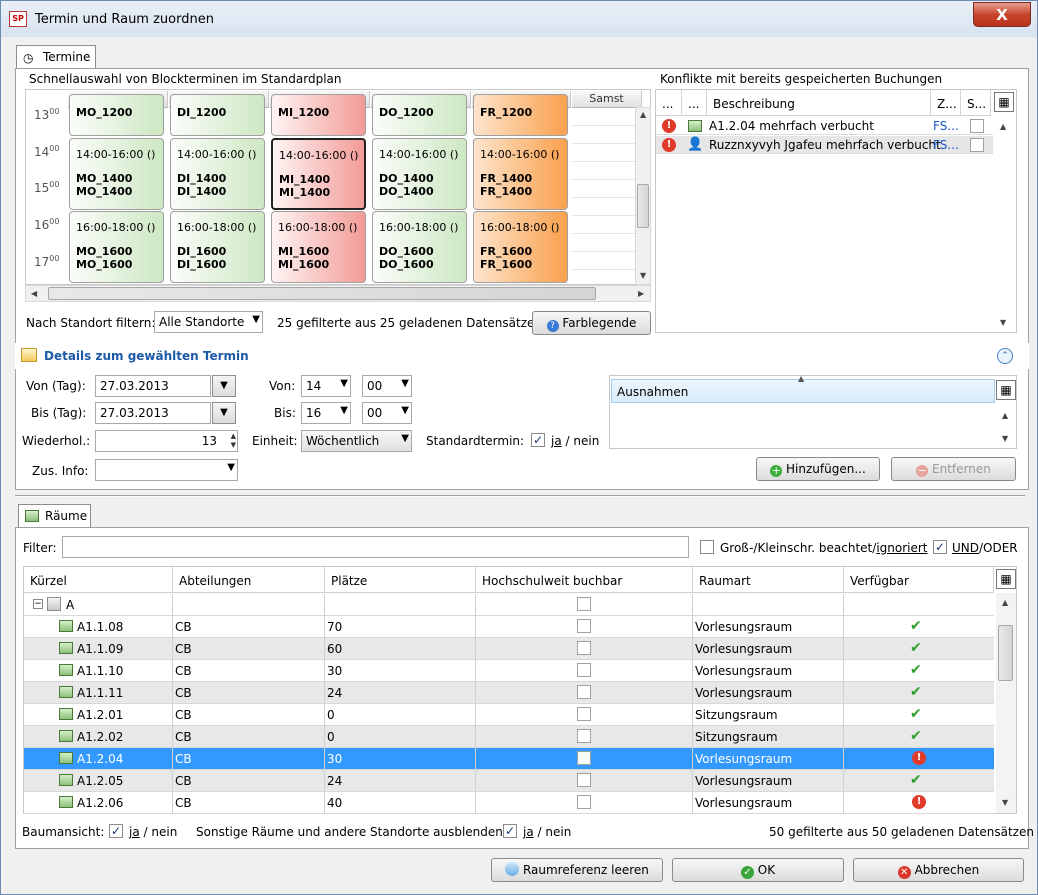 The height and width of the screenshot is (895, 1038). What do you see at coordinates (326, 413) in the screenshot?
I see `bis-stunde-select: 16 ▼` at bounding box center [326, 413].